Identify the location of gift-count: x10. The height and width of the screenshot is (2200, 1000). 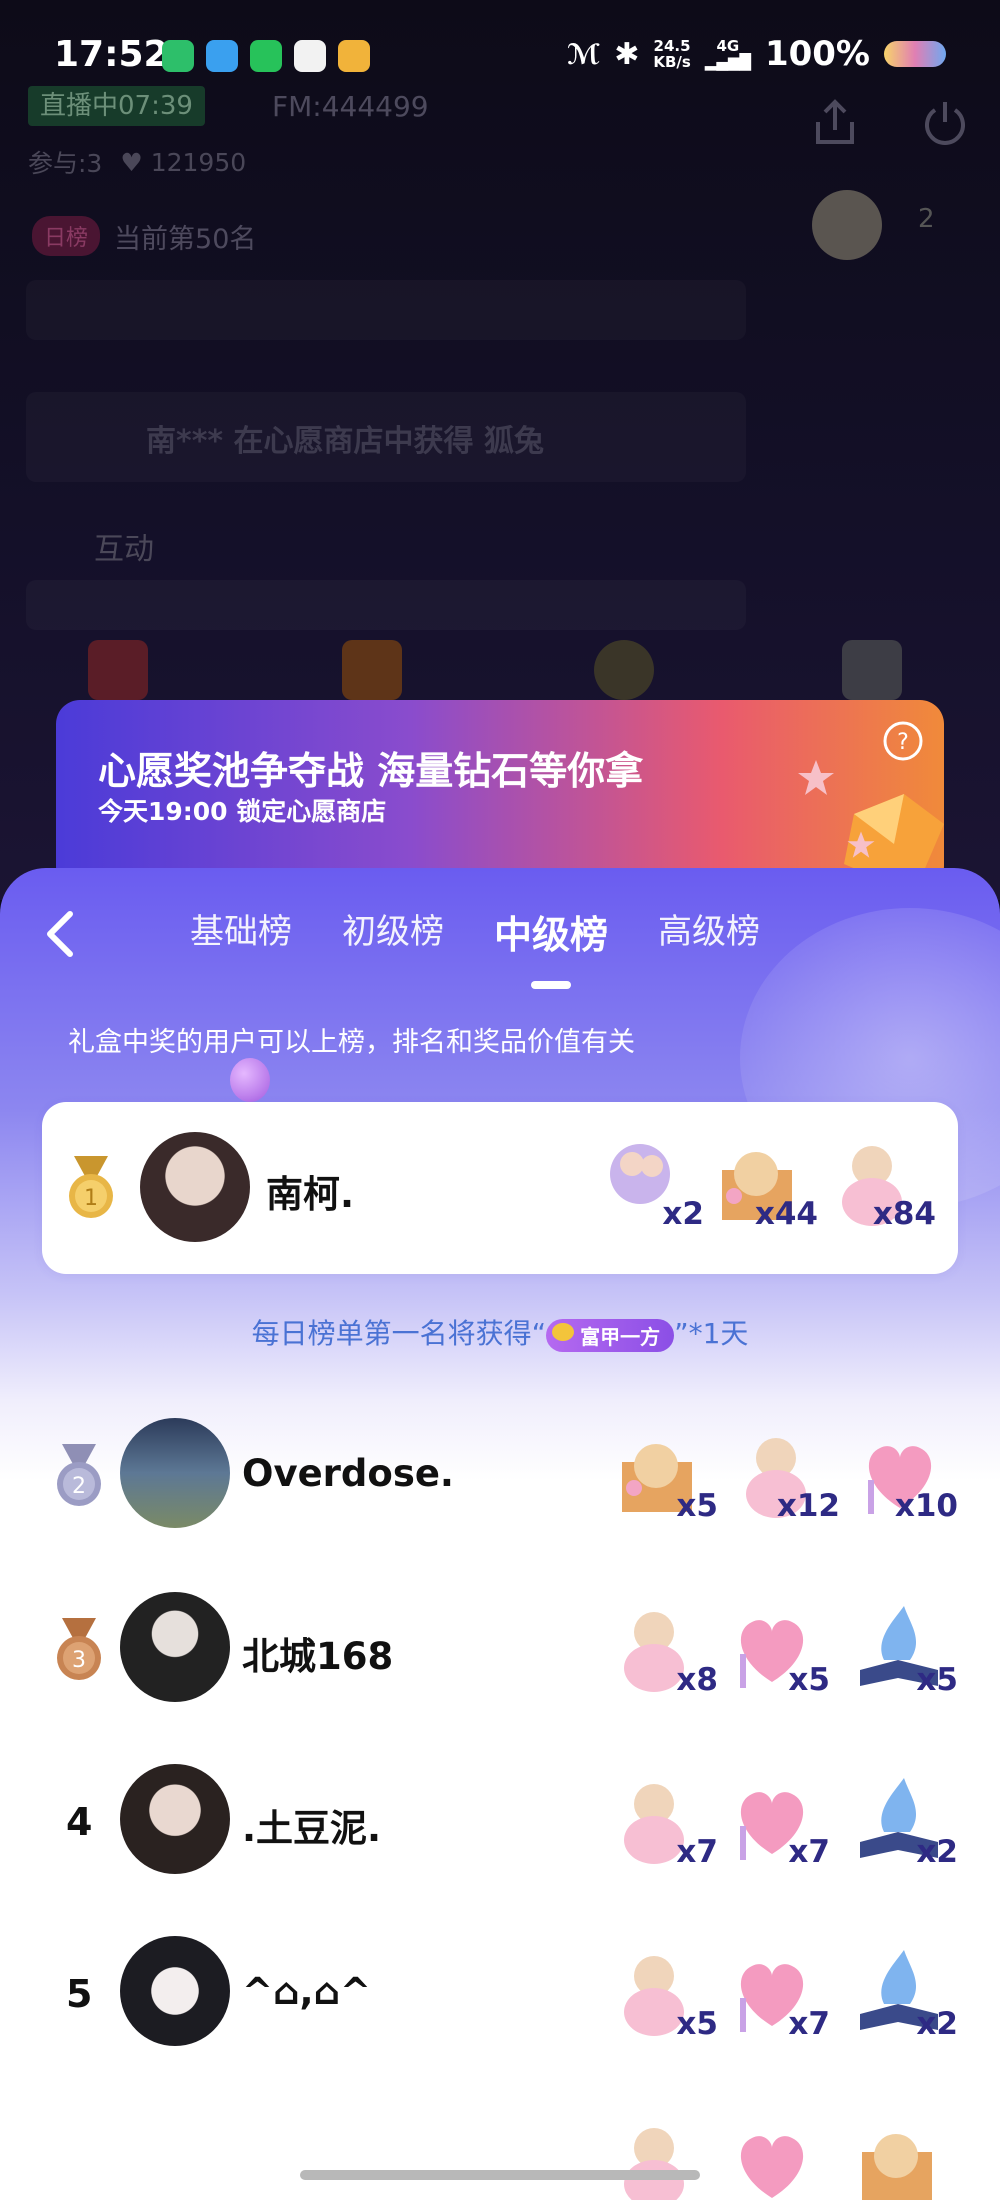
(926, 1506).